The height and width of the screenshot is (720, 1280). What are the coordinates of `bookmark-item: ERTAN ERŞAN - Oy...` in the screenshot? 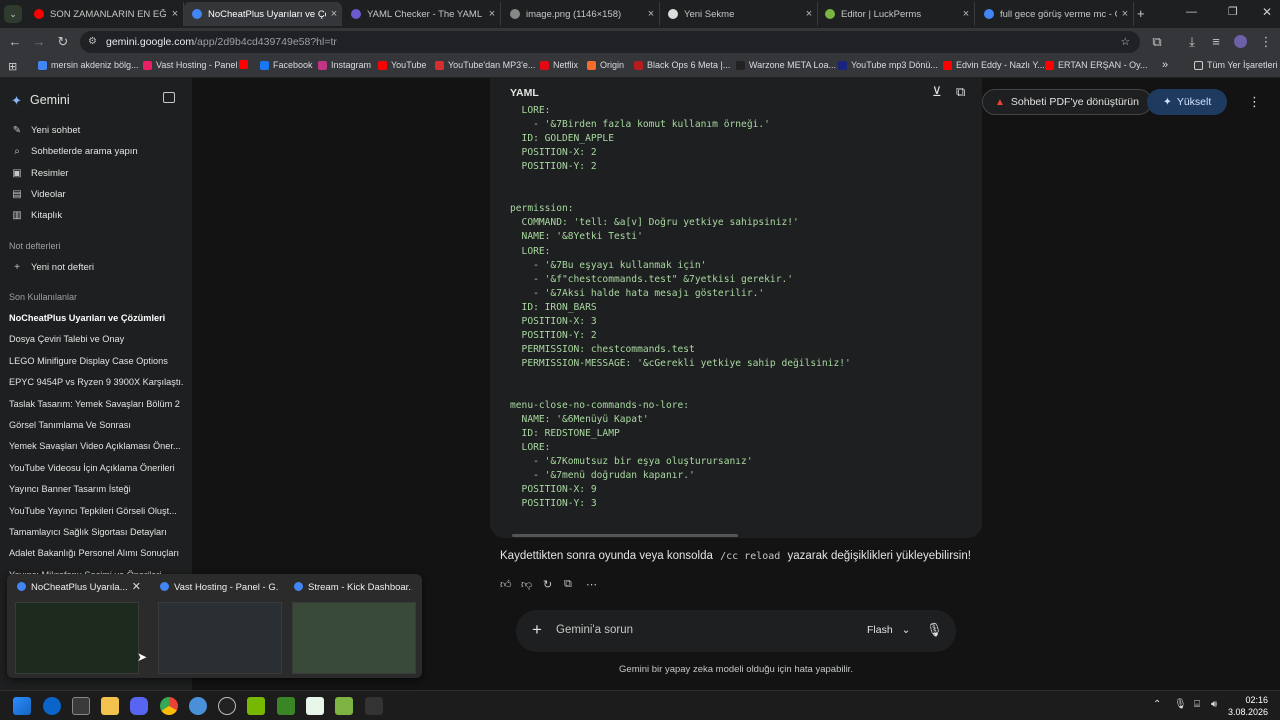 It's located at (1096, 65).